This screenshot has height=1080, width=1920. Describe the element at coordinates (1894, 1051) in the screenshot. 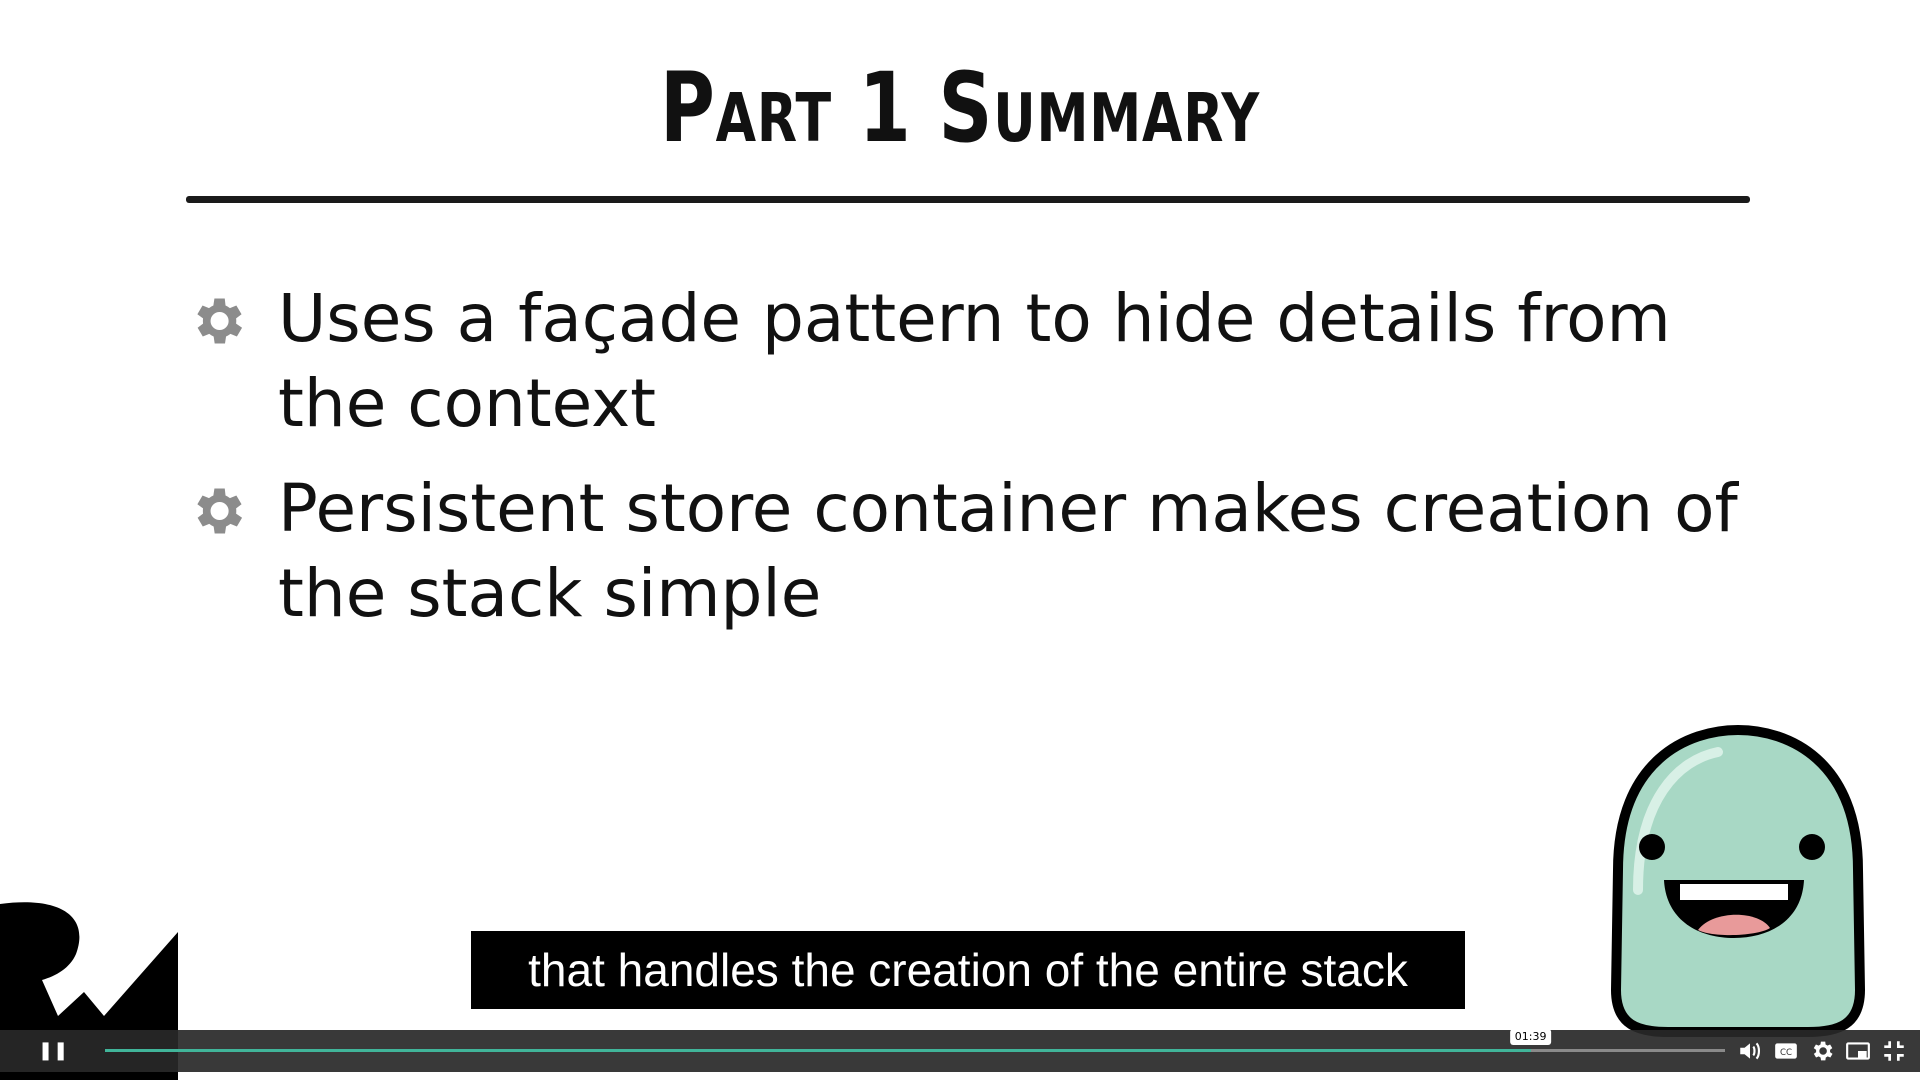

I see `exit-fullscreen-icon` at that location.